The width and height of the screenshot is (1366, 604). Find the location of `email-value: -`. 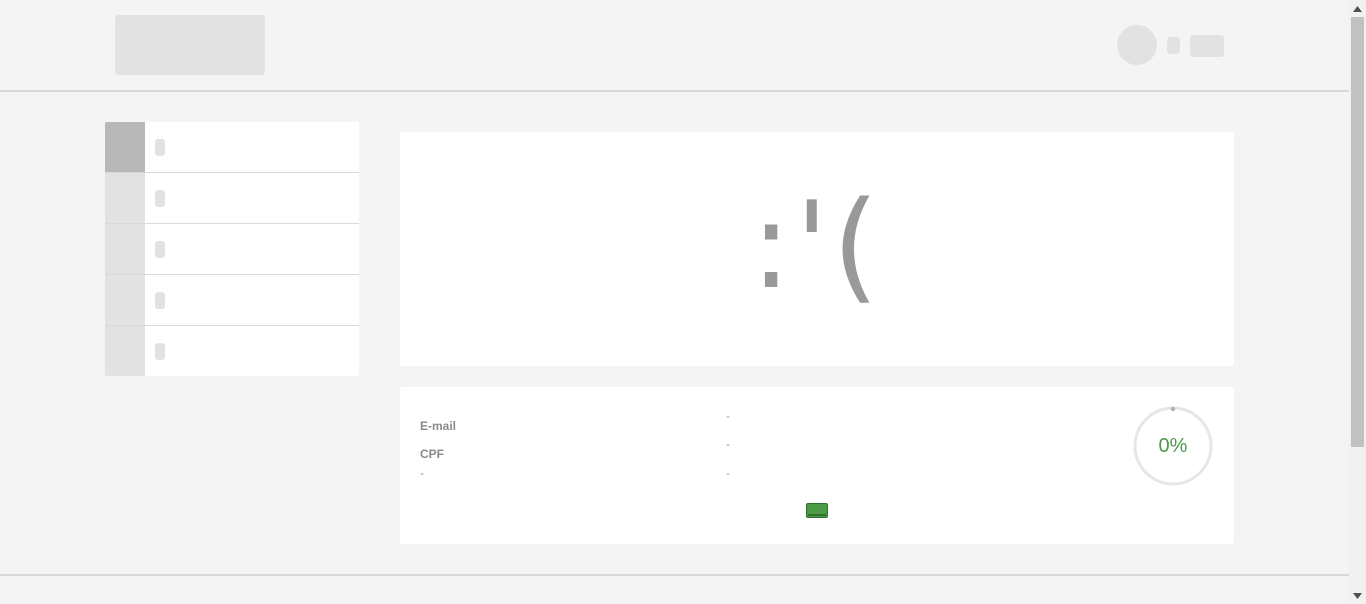

email-value: - is located at coordinates (728, 416).